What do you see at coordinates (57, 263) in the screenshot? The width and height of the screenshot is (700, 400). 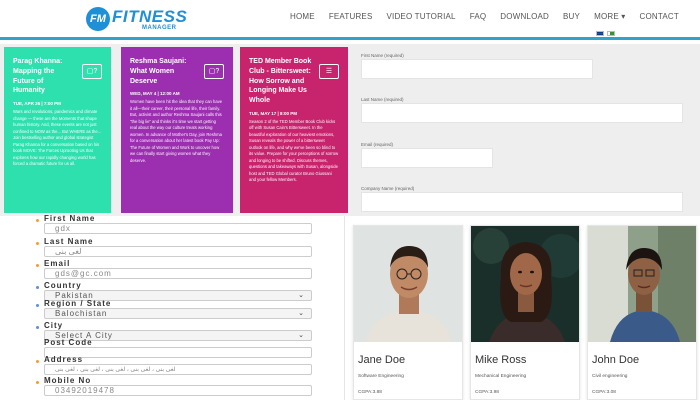 I see `email-label: Email` at bounding box center [57, 263].